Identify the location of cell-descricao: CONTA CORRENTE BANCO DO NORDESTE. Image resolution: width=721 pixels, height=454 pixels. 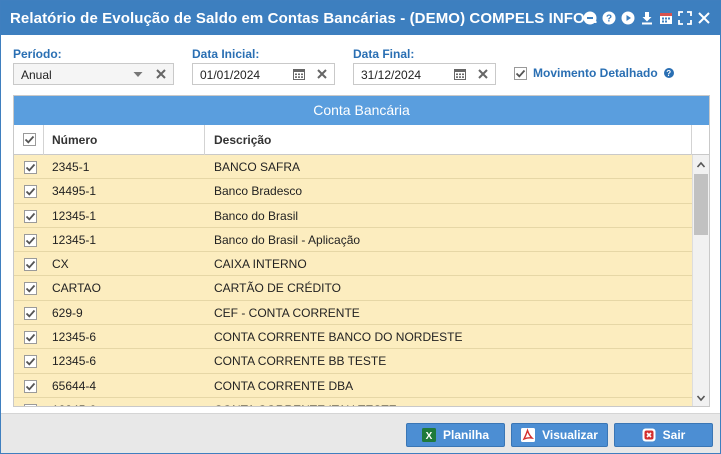
(338, 337).